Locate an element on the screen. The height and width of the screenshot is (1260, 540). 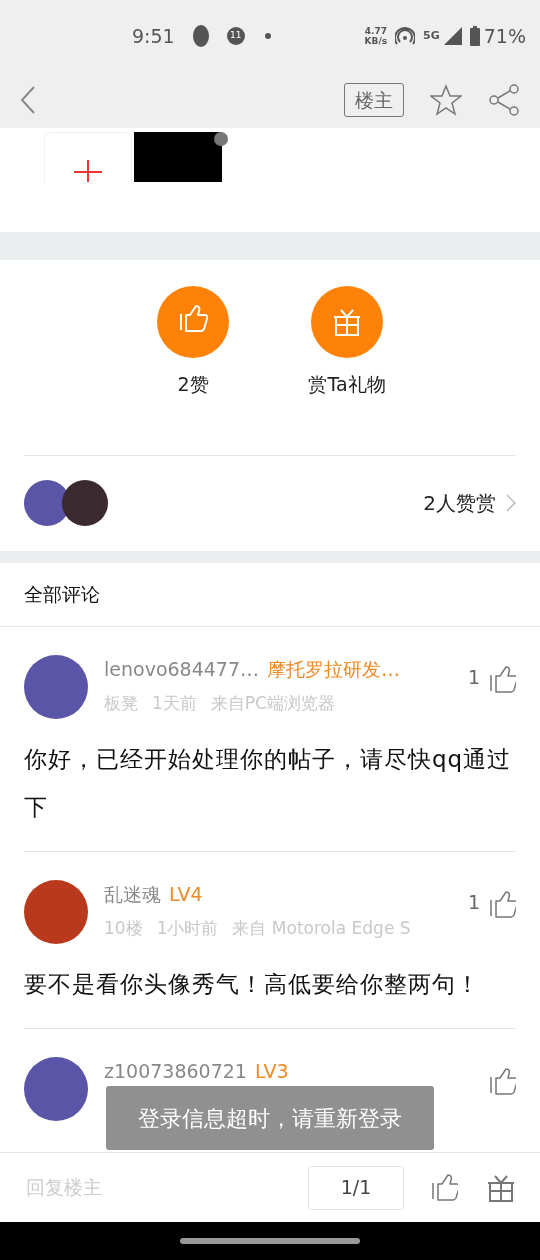
plus-icon is located at coordinates (88, 171).